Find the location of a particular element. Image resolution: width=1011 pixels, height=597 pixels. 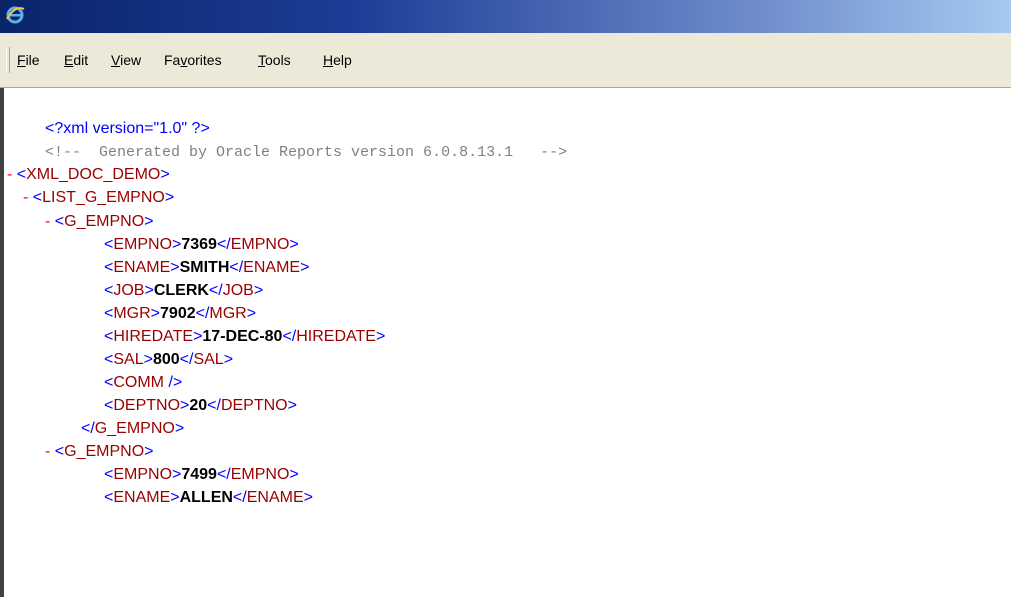

menu-help-mnemonic: H is located at coordinates (328, 60).